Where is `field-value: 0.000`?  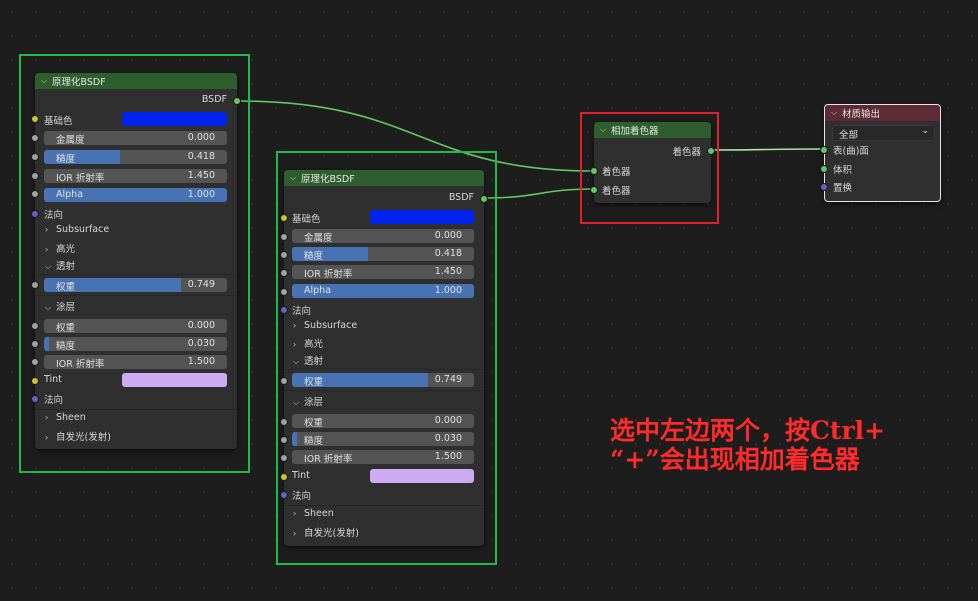
field-value: 0.000 is located at coordinates (448, 235).